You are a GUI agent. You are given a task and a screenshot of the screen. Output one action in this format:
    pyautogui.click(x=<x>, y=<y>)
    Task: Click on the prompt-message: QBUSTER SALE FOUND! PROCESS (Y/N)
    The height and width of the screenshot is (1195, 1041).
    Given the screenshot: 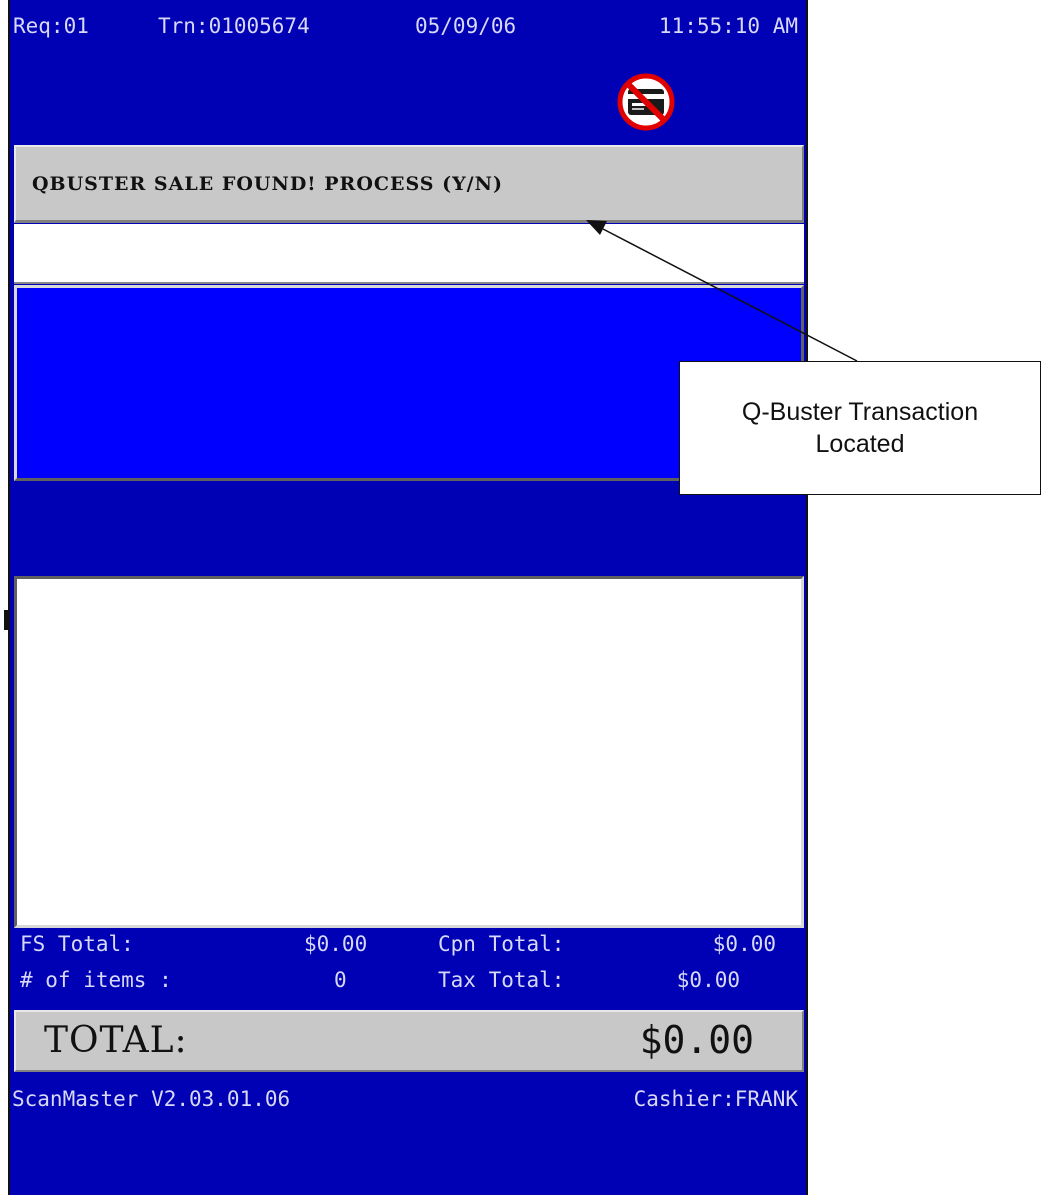 What is the action you would take?
    pyautogui.click(x=267, y=184)
    